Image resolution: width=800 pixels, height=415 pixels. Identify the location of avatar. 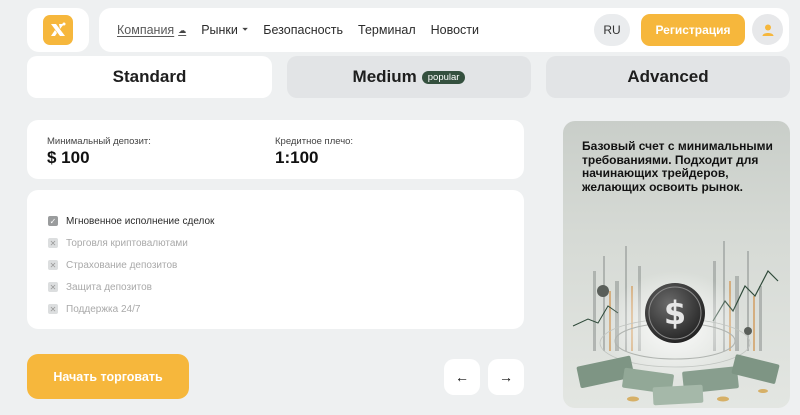
(767, 29).